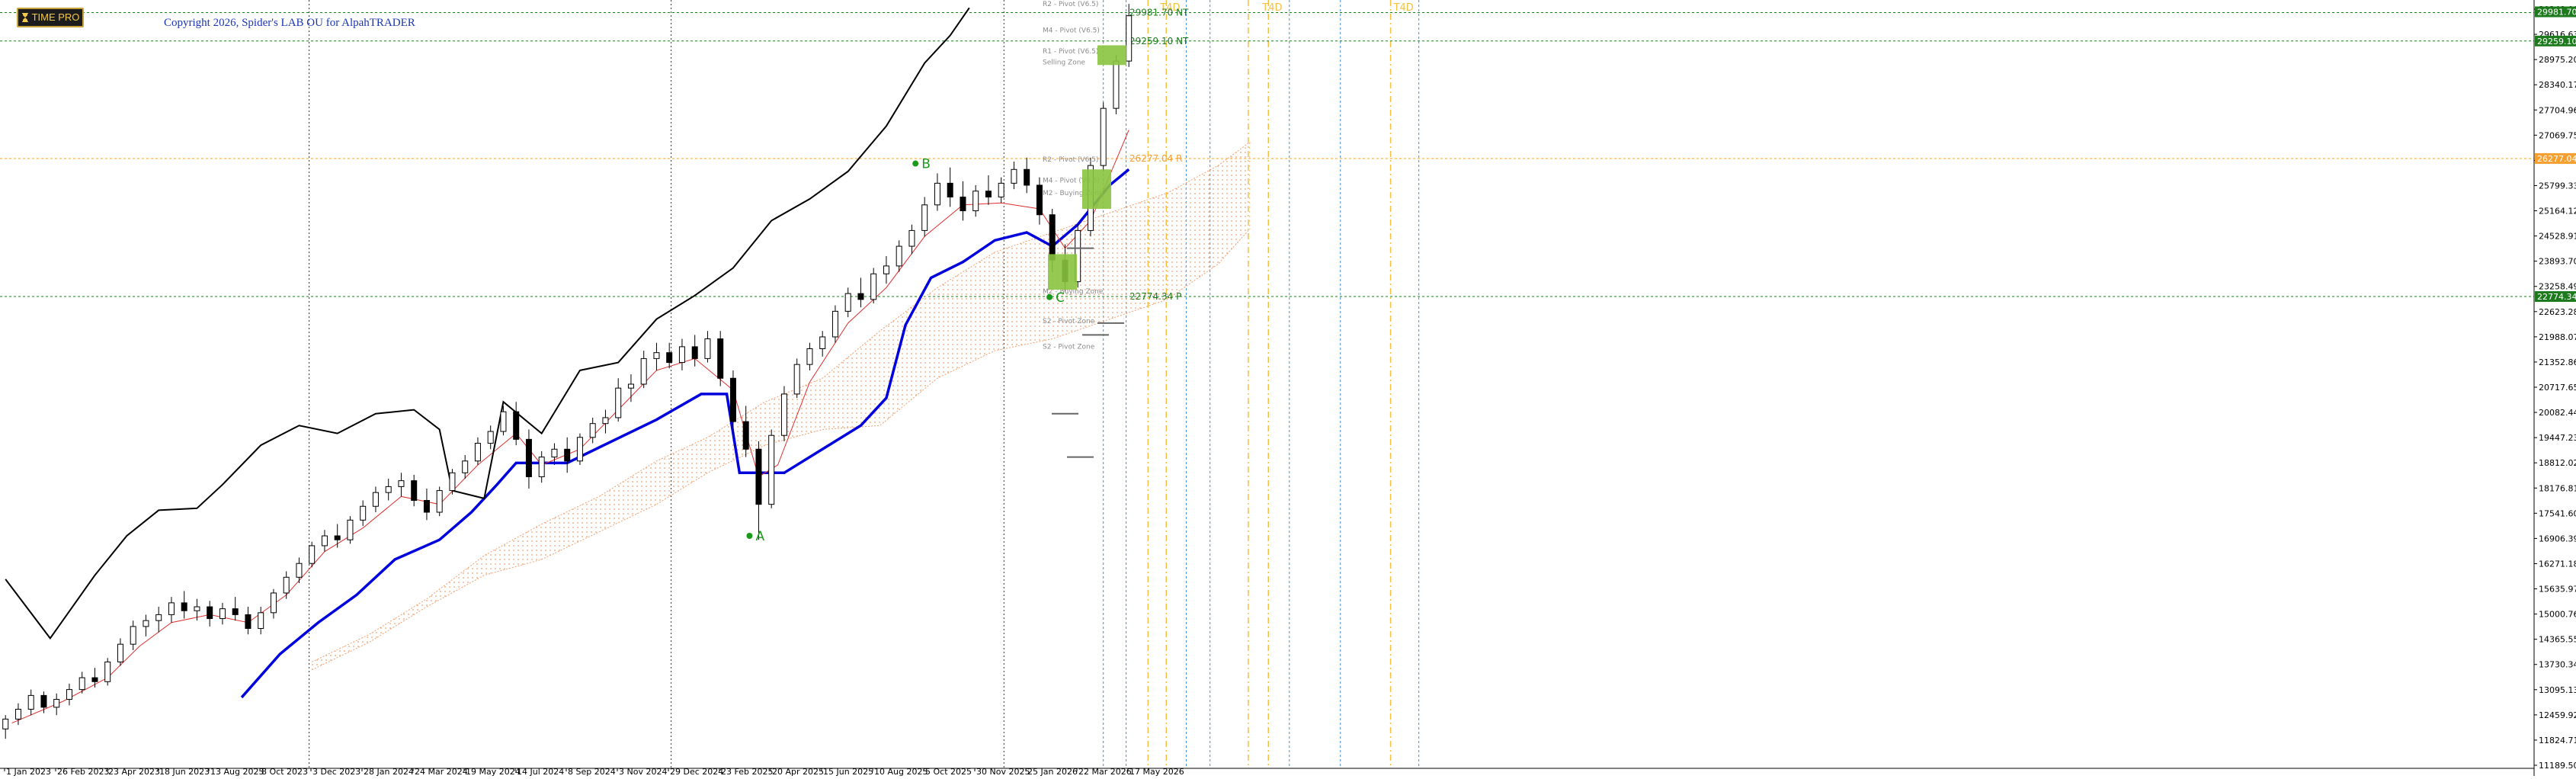  I want to click on pivot-label: R1 - Pivot (V6.5), so click(1070, 52).